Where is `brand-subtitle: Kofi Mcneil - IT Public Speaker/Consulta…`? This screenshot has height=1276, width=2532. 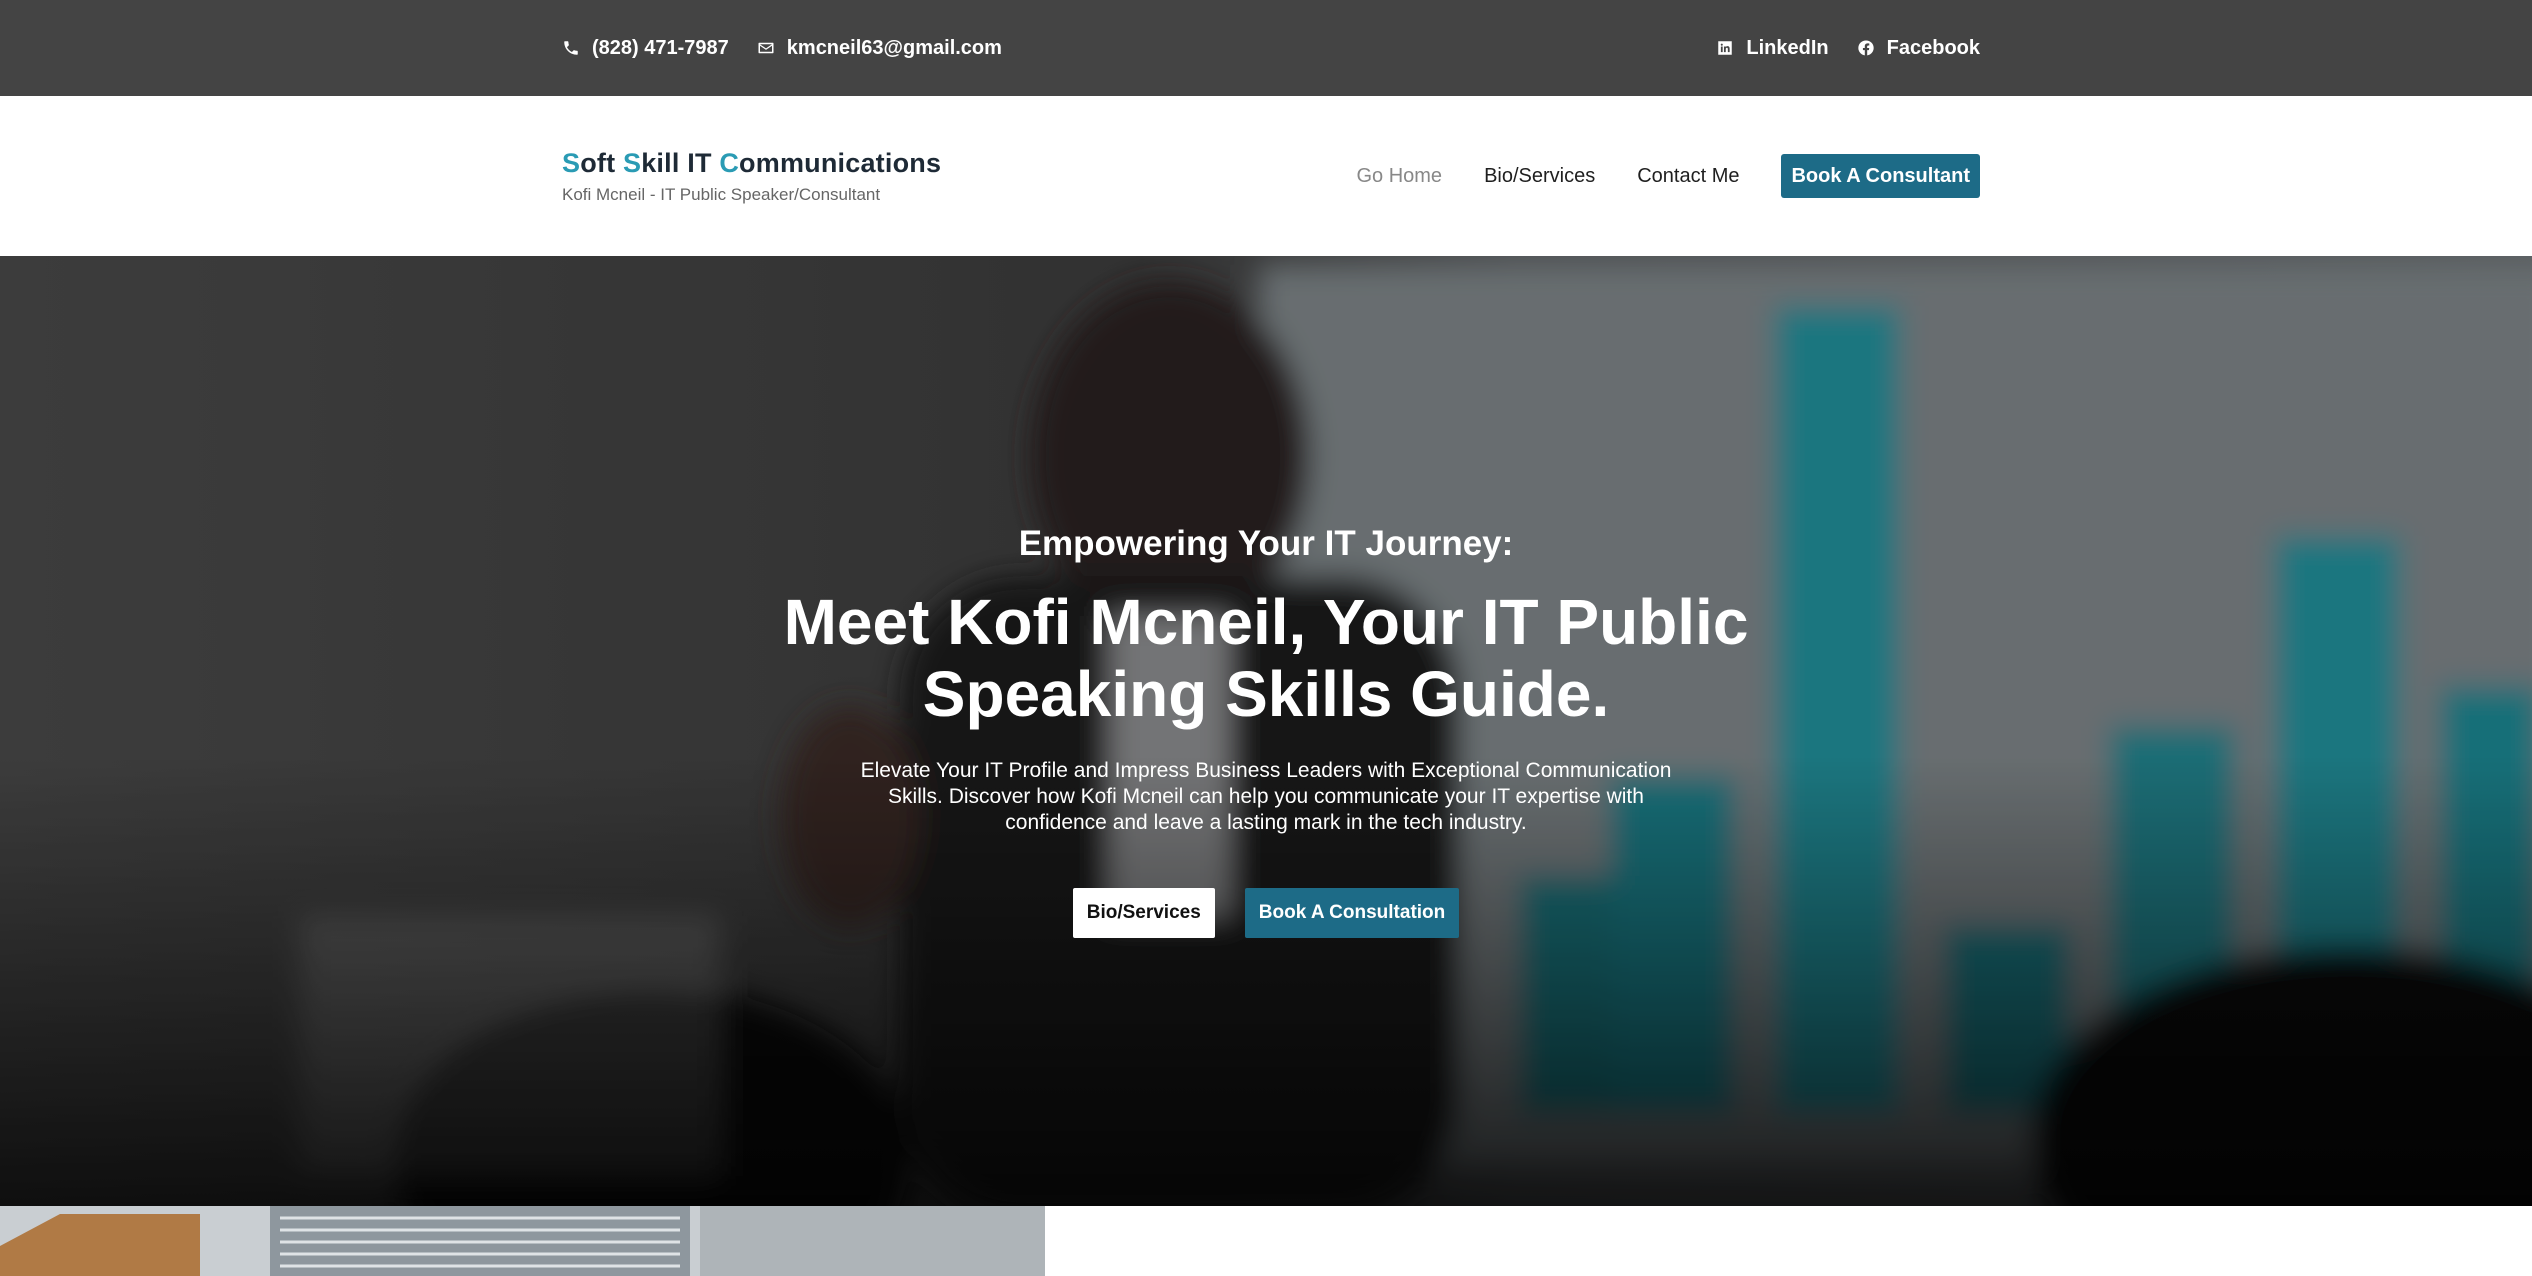 brand-subtitle: Kofi Mcneil - IT Public Speaker/Consulta… is located at coordinates (721, 194).